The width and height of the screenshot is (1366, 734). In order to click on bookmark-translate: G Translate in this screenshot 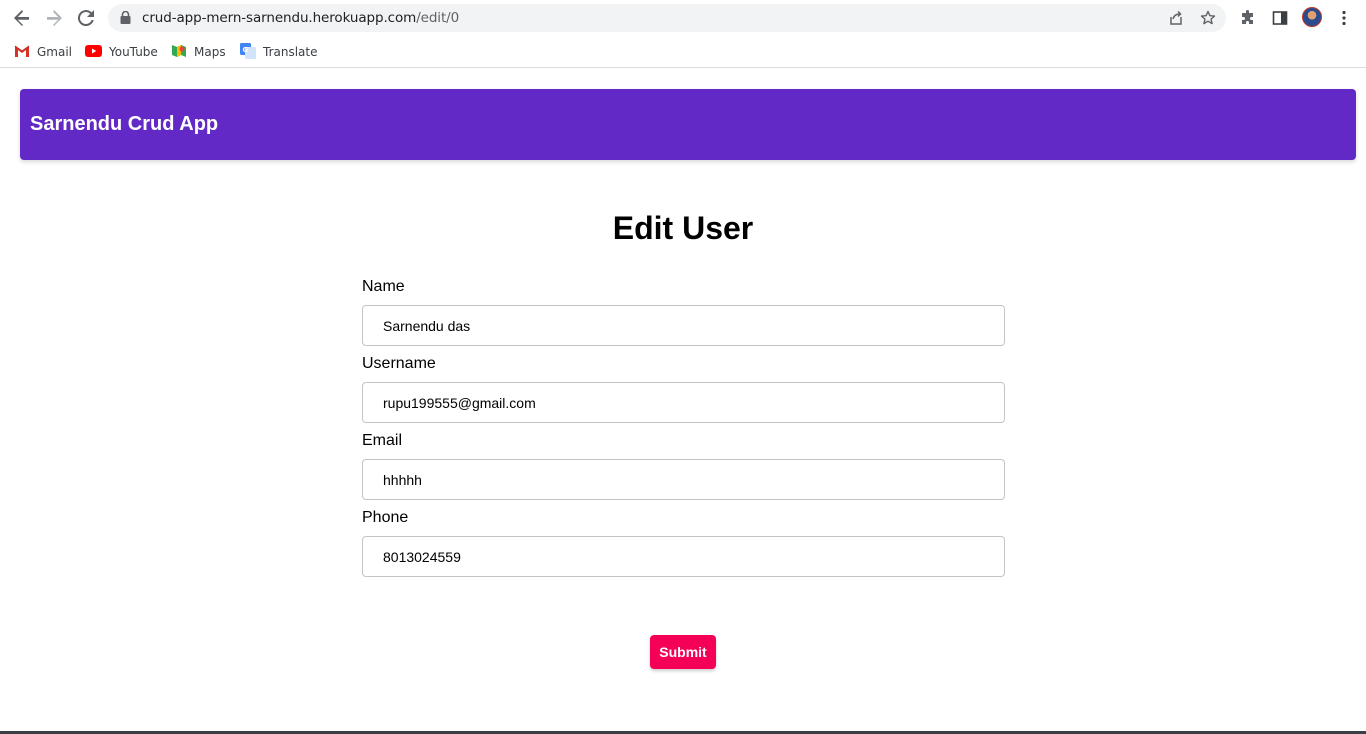, I will do `click(279, 52)`.